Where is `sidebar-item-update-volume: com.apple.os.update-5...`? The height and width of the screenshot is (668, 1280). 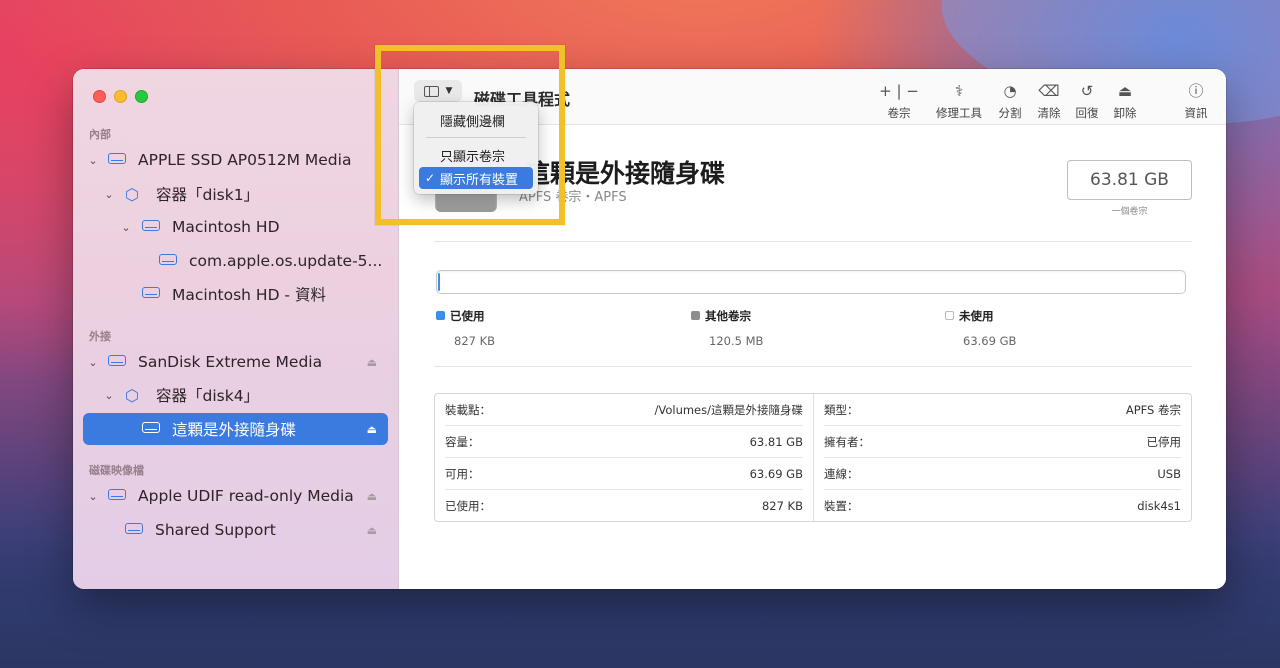 sidebar-item-update-volume: com.apple.os.update-5... is located at coordinates (235, 261).